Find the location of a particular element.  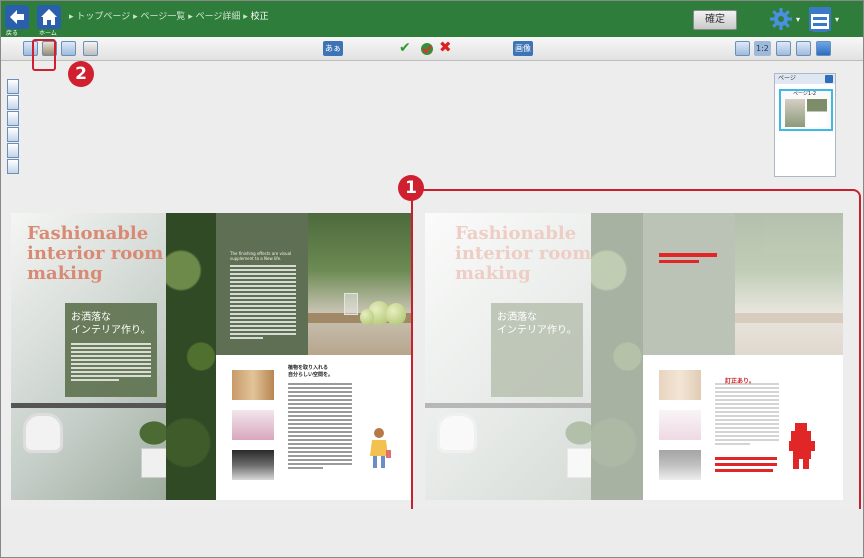

back-label: 戻る is located at coordinates (12, 33).